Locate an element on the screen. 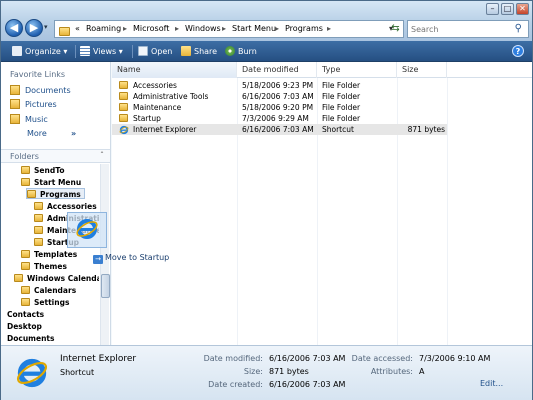 Image resolution: width=533 pixels, height=400 pixels. column-header-size: Size is located at coordinates (422, 70).